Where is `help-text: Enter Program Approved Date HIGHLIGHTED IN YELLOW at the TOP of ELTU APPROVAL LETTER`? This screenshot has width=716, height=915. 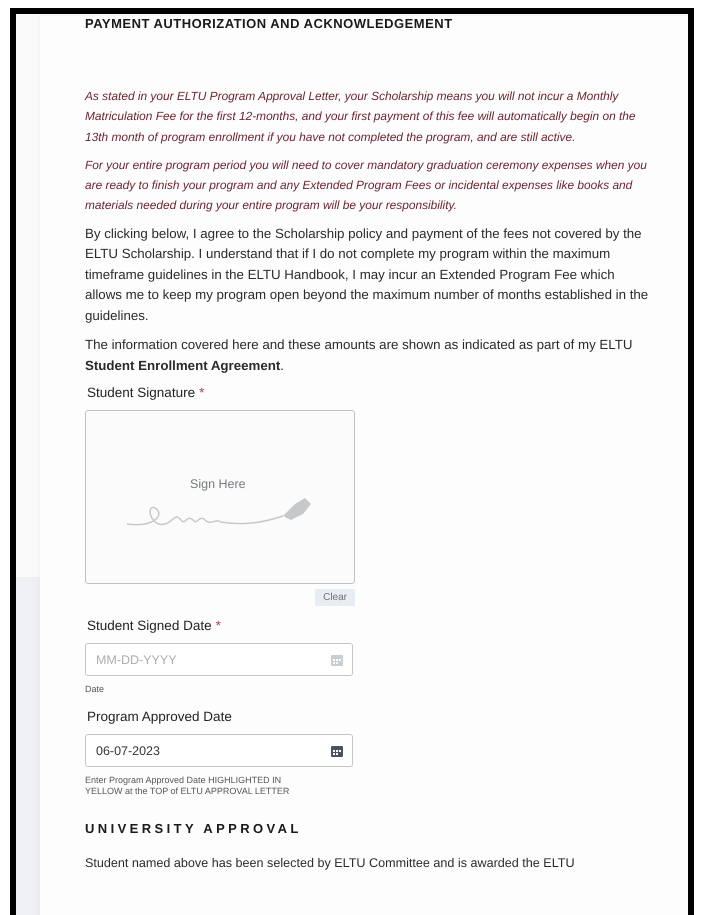
help-text: Enter Program Approved Date HIGHLIGHTED IN YELLOW at the TOP of ELTU APPROVAL LETTER is located at coordinates (187, 786).